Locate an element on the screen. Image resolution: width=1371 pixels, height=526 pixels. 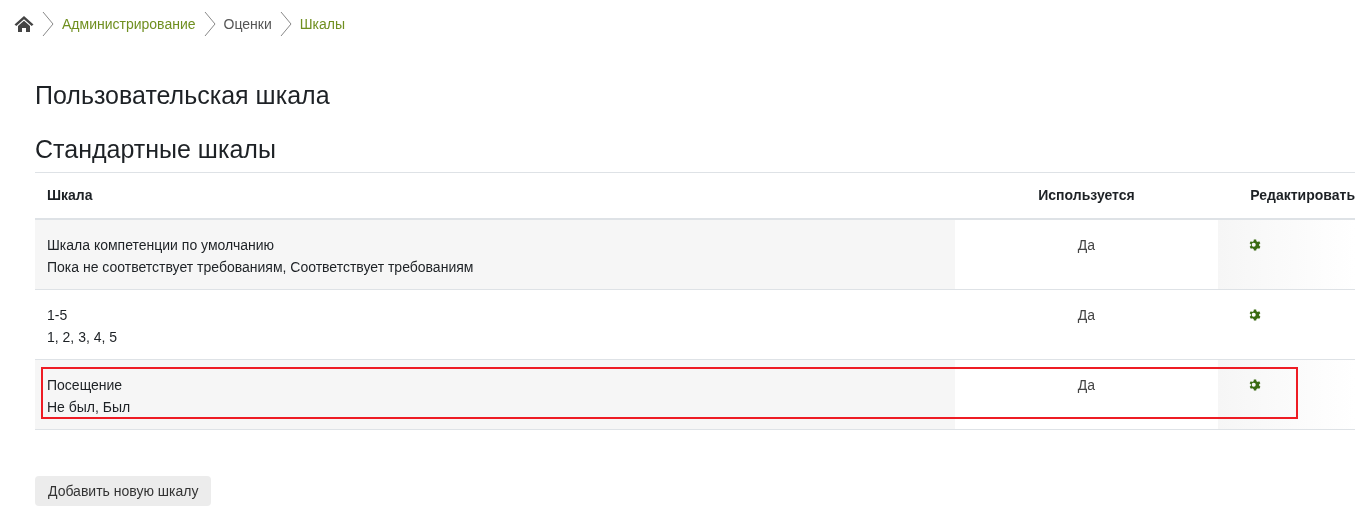
scale-name: Посещение is located at coordinates (85, 385).